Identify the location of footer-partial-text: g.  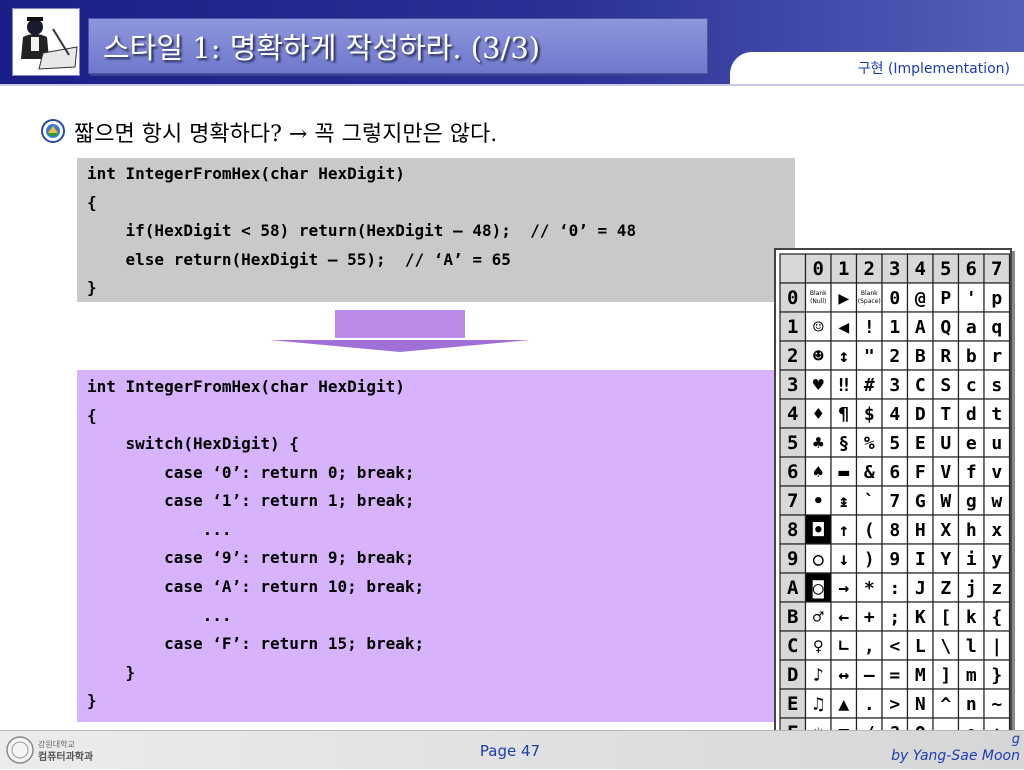
(1015, 739).